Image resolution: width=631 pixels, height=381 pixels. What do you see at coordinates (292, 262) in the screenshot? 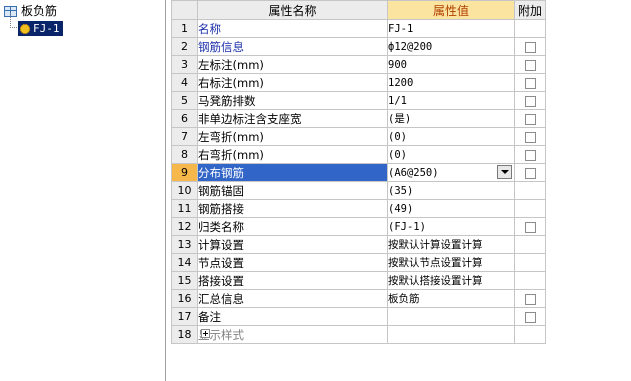
I see `property-name: 节点设置` at bounding box center [292, 262].